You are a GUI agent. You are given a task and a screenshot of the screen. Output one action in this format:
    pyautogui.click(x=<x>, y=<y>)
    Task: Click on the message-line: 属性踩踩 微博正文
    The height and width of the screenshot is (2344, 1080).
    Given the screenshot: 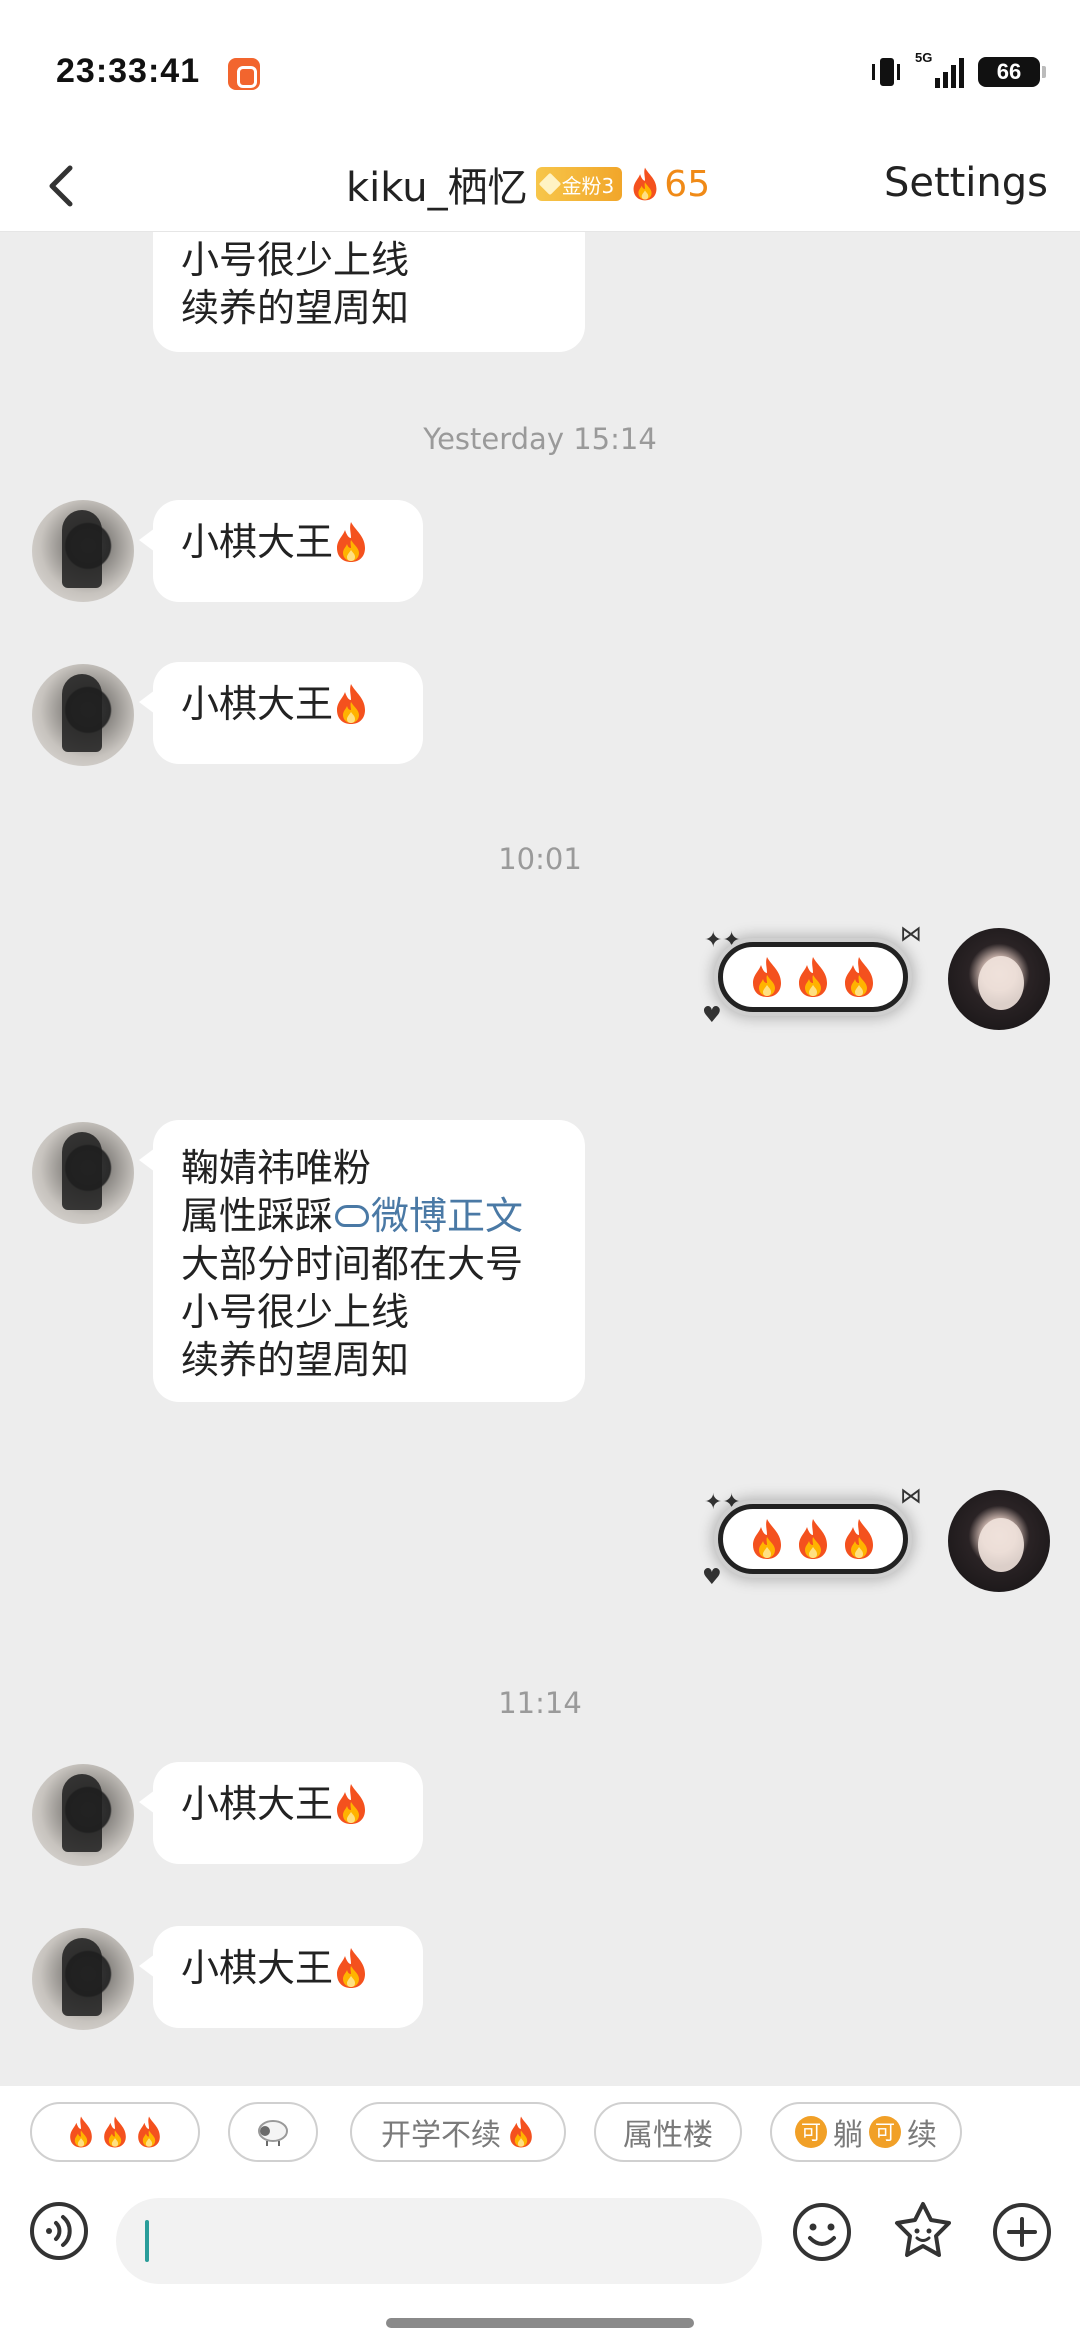 What is the action you would take?
    pyautogui.click(x=369, y=1216)
    